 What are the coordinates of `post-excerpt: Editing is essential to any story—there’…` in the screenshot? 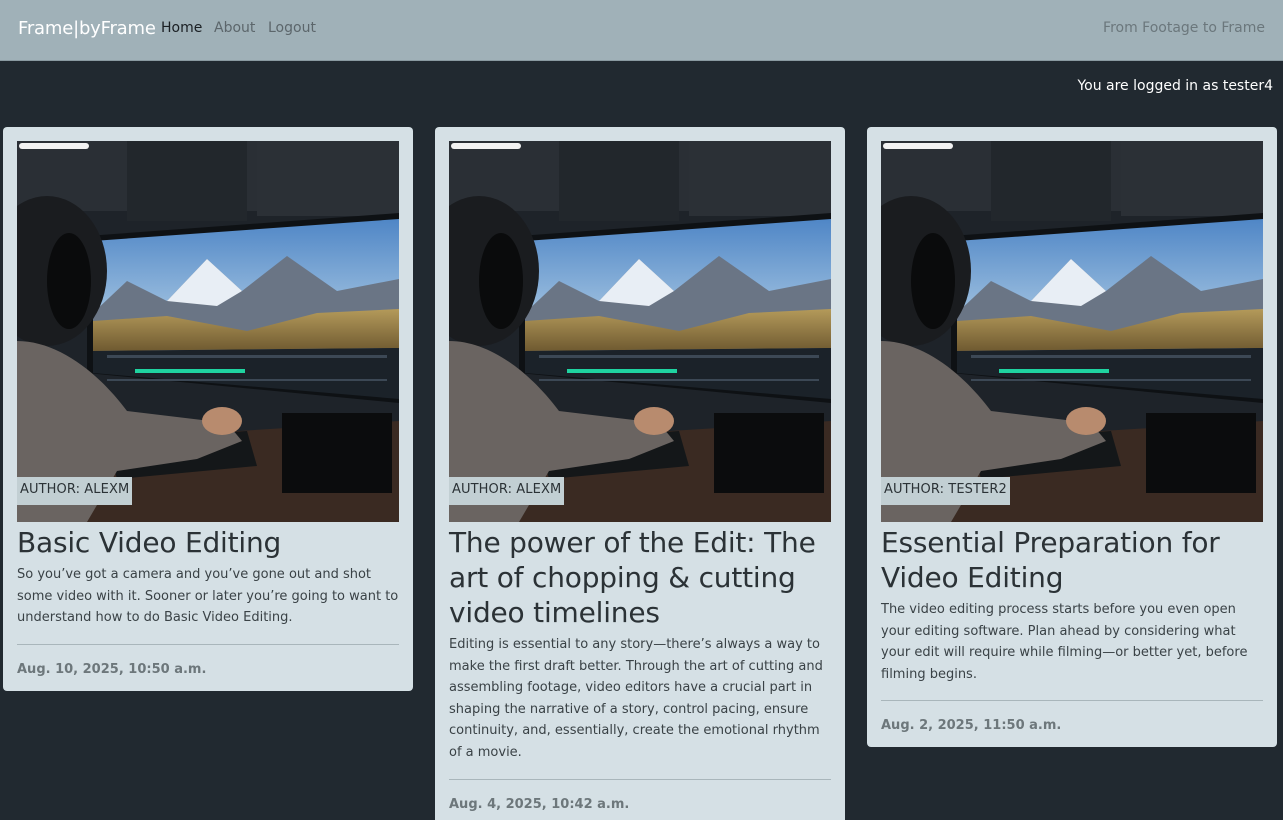 It's located at (636, 698).